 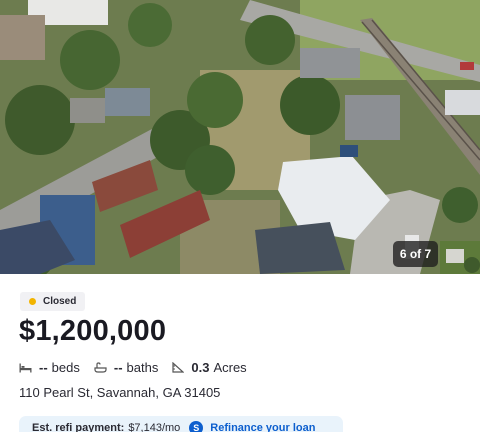 What do you see at coordinates (118, 367) in the screenshot?
I see `baths-value: --` at bounding box center [118, 367].